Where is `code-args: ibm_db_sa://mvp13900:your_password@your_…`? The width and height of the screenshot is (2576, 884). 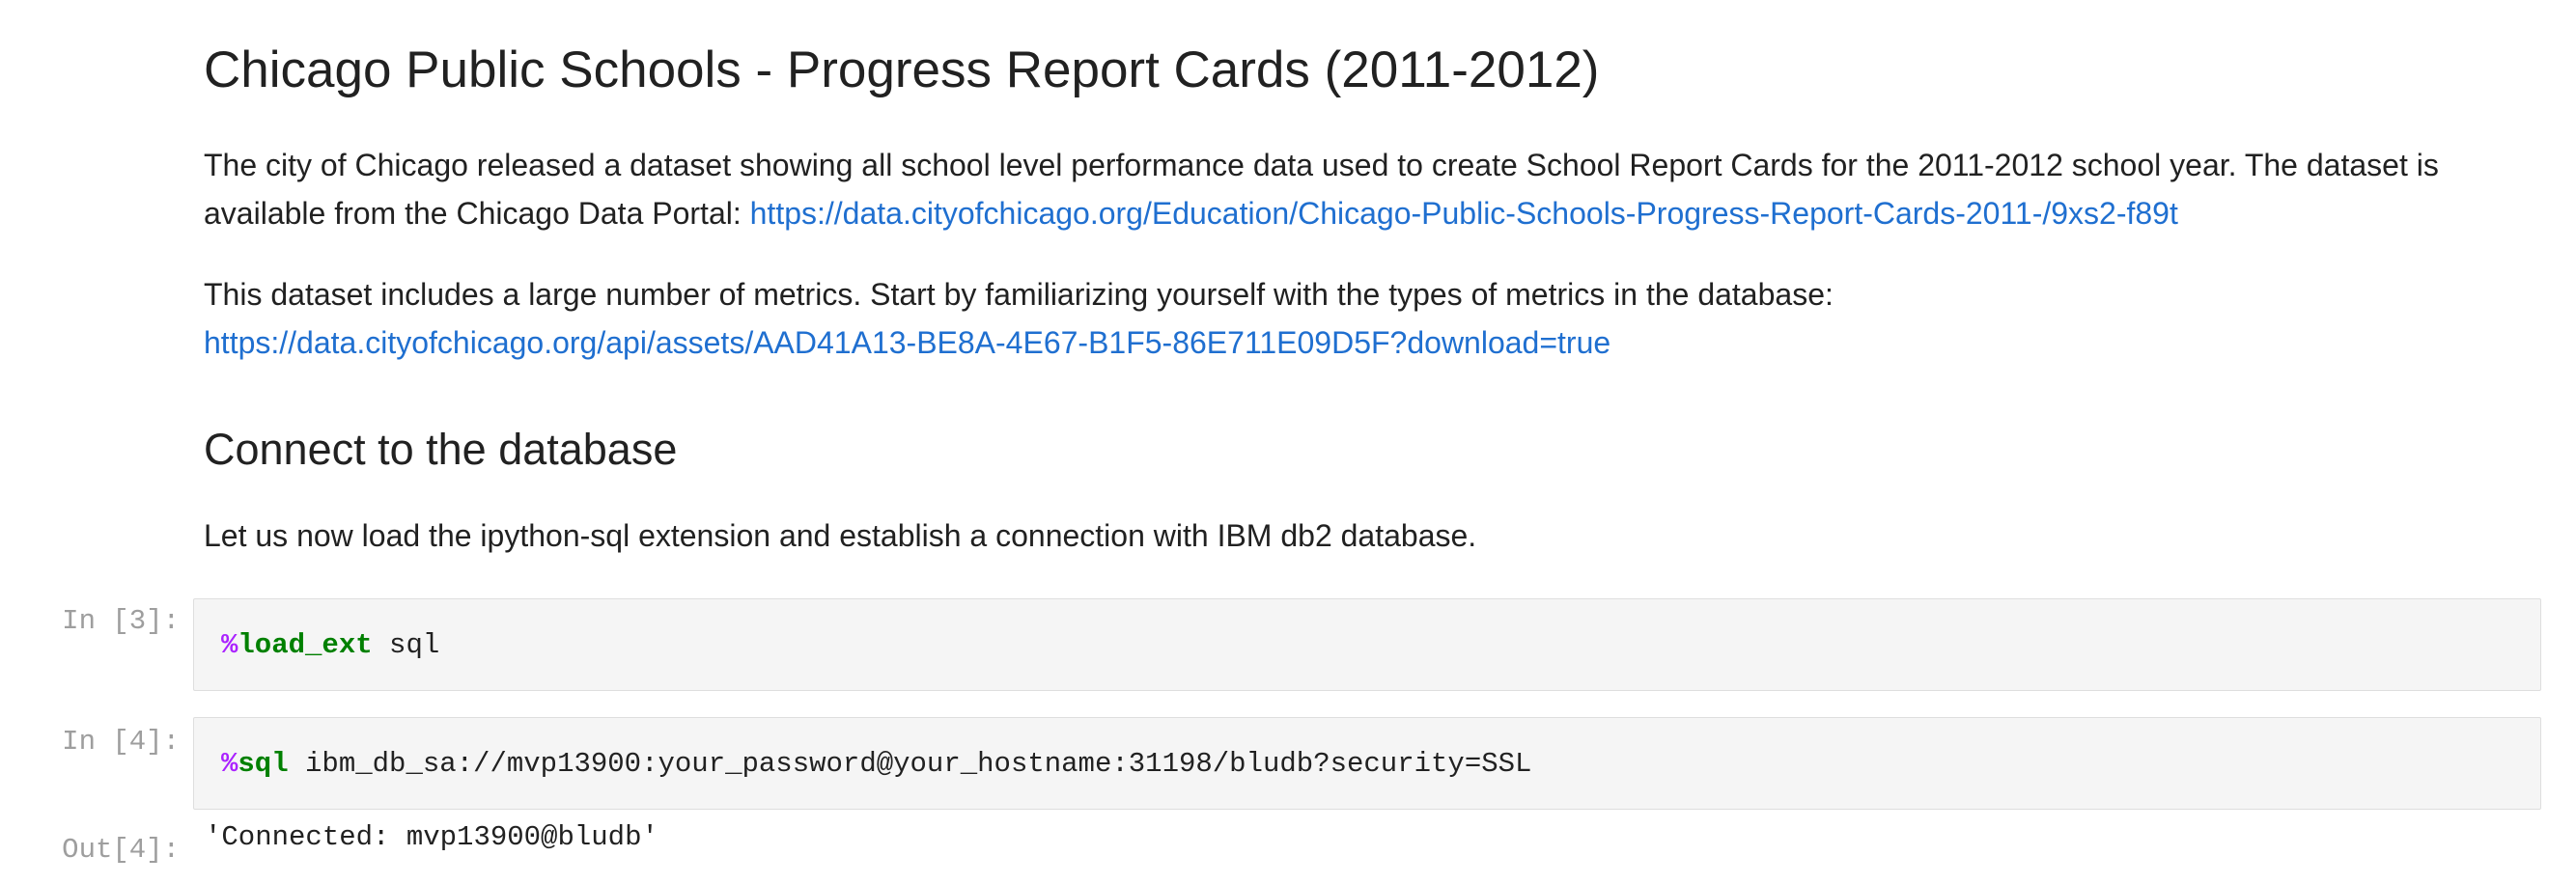
code-args: ibm_db_sa://mvp13900:your_password@your_… is located at coordinates (910, 764).